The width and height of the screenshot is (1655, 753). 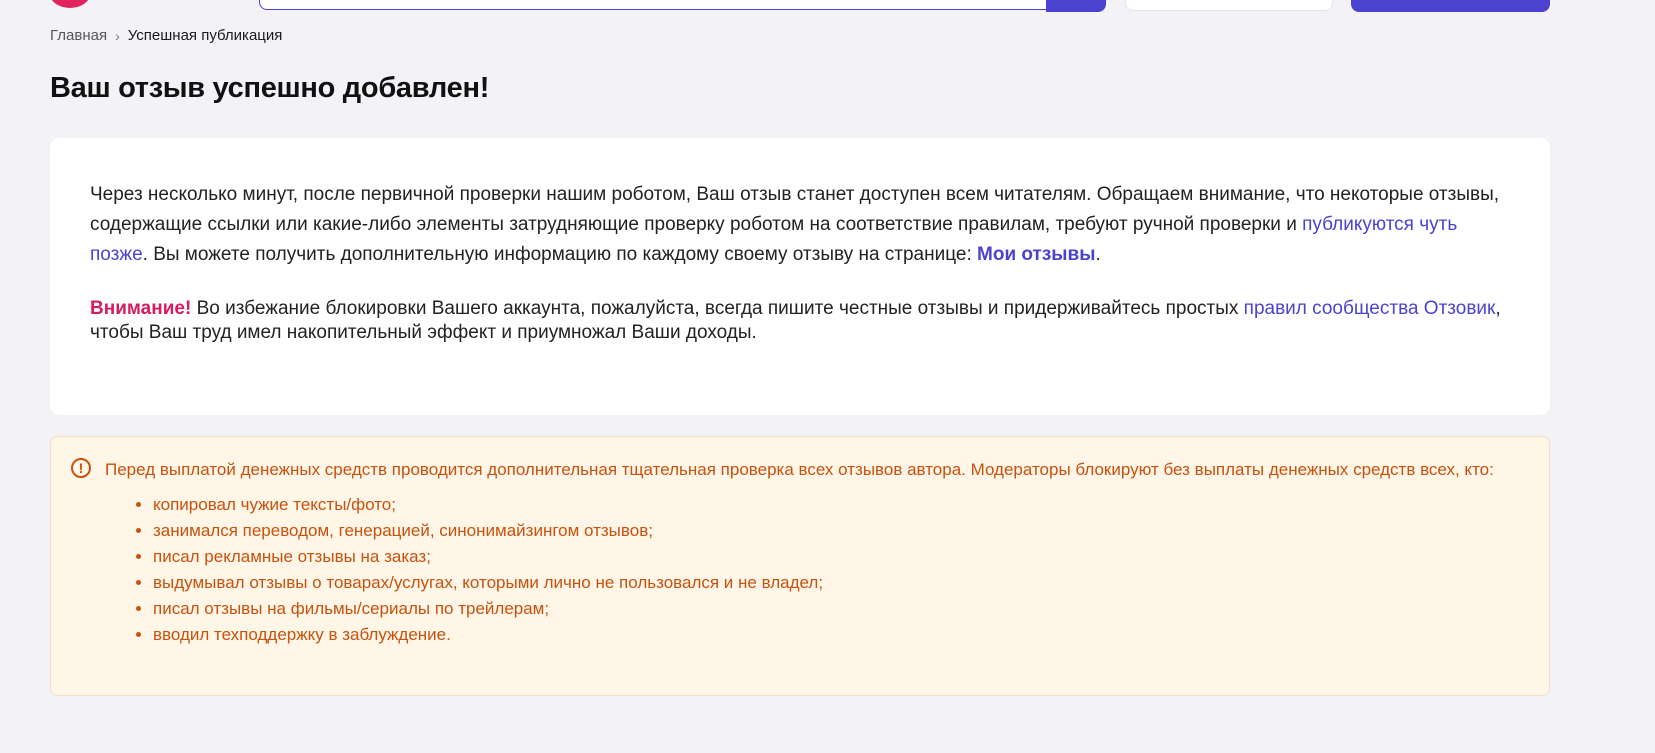 I want to click on breadcrumb-home-link: Главная, so click(x=78, y=35).